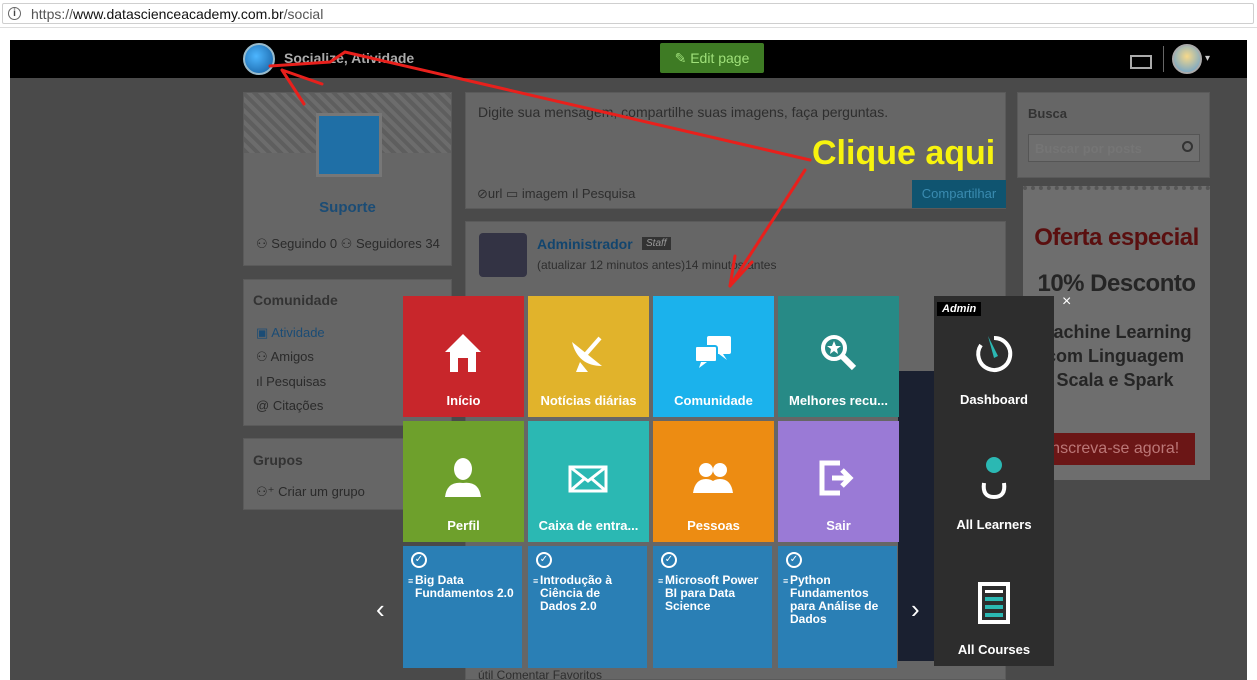 The height and width of the screenshot is (680, 1257). I want to click on search-label: Busca, so click(1048, 113).